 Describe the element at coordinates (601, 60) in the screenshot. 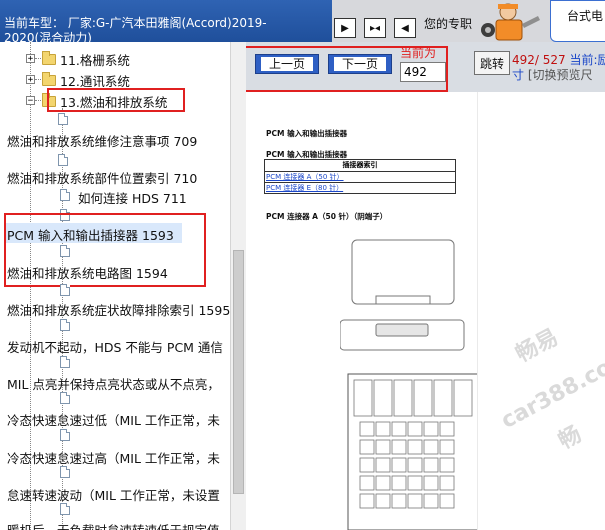

I see `current-suffix-tail: 励` at that location.